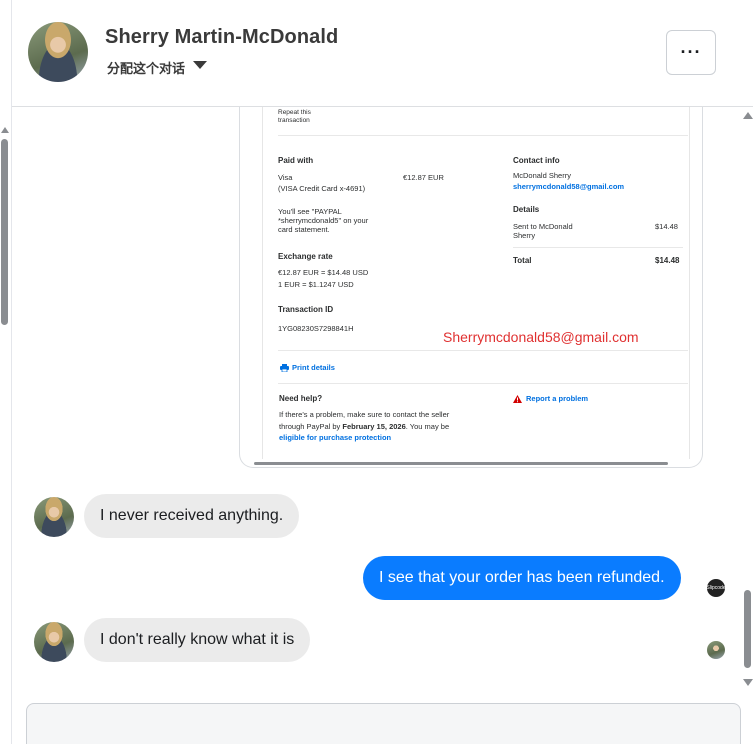  I want to click on visa-text: Visa, so click(285, 177).